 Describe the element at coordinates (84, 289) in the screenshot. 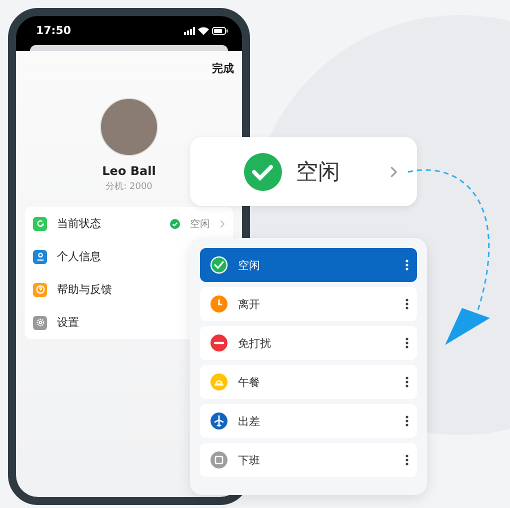

I see `menu-item: 帮助与反馈` at that location.